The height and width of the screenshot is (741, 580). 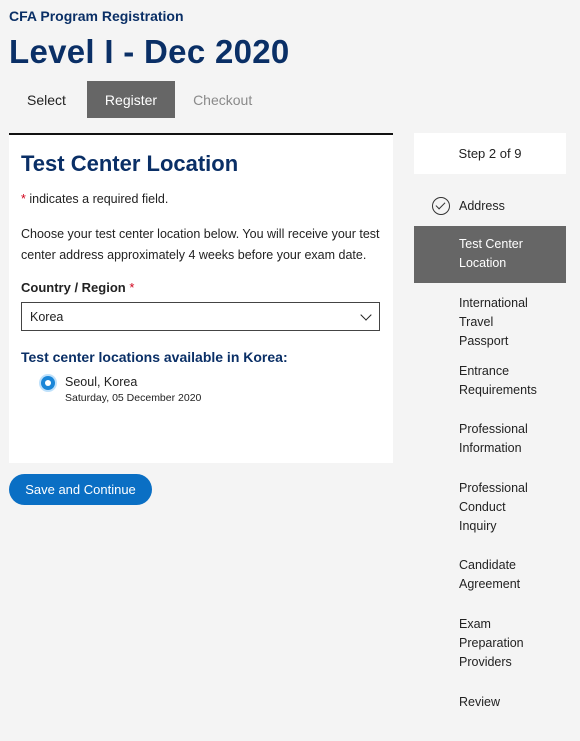 What do you see at coordinates (493, 438) in the screenshot?
I see `sidebar-item-professional-information: Professional Information` at bounding box center [493, 438].